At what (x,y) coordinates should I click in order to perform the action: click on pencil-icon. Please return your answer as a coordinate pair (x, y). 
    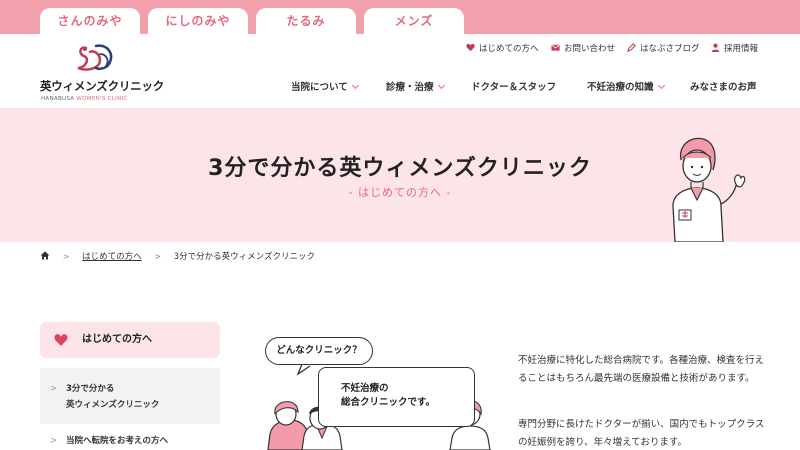
    Looking at the image, I should click on (631, 47).